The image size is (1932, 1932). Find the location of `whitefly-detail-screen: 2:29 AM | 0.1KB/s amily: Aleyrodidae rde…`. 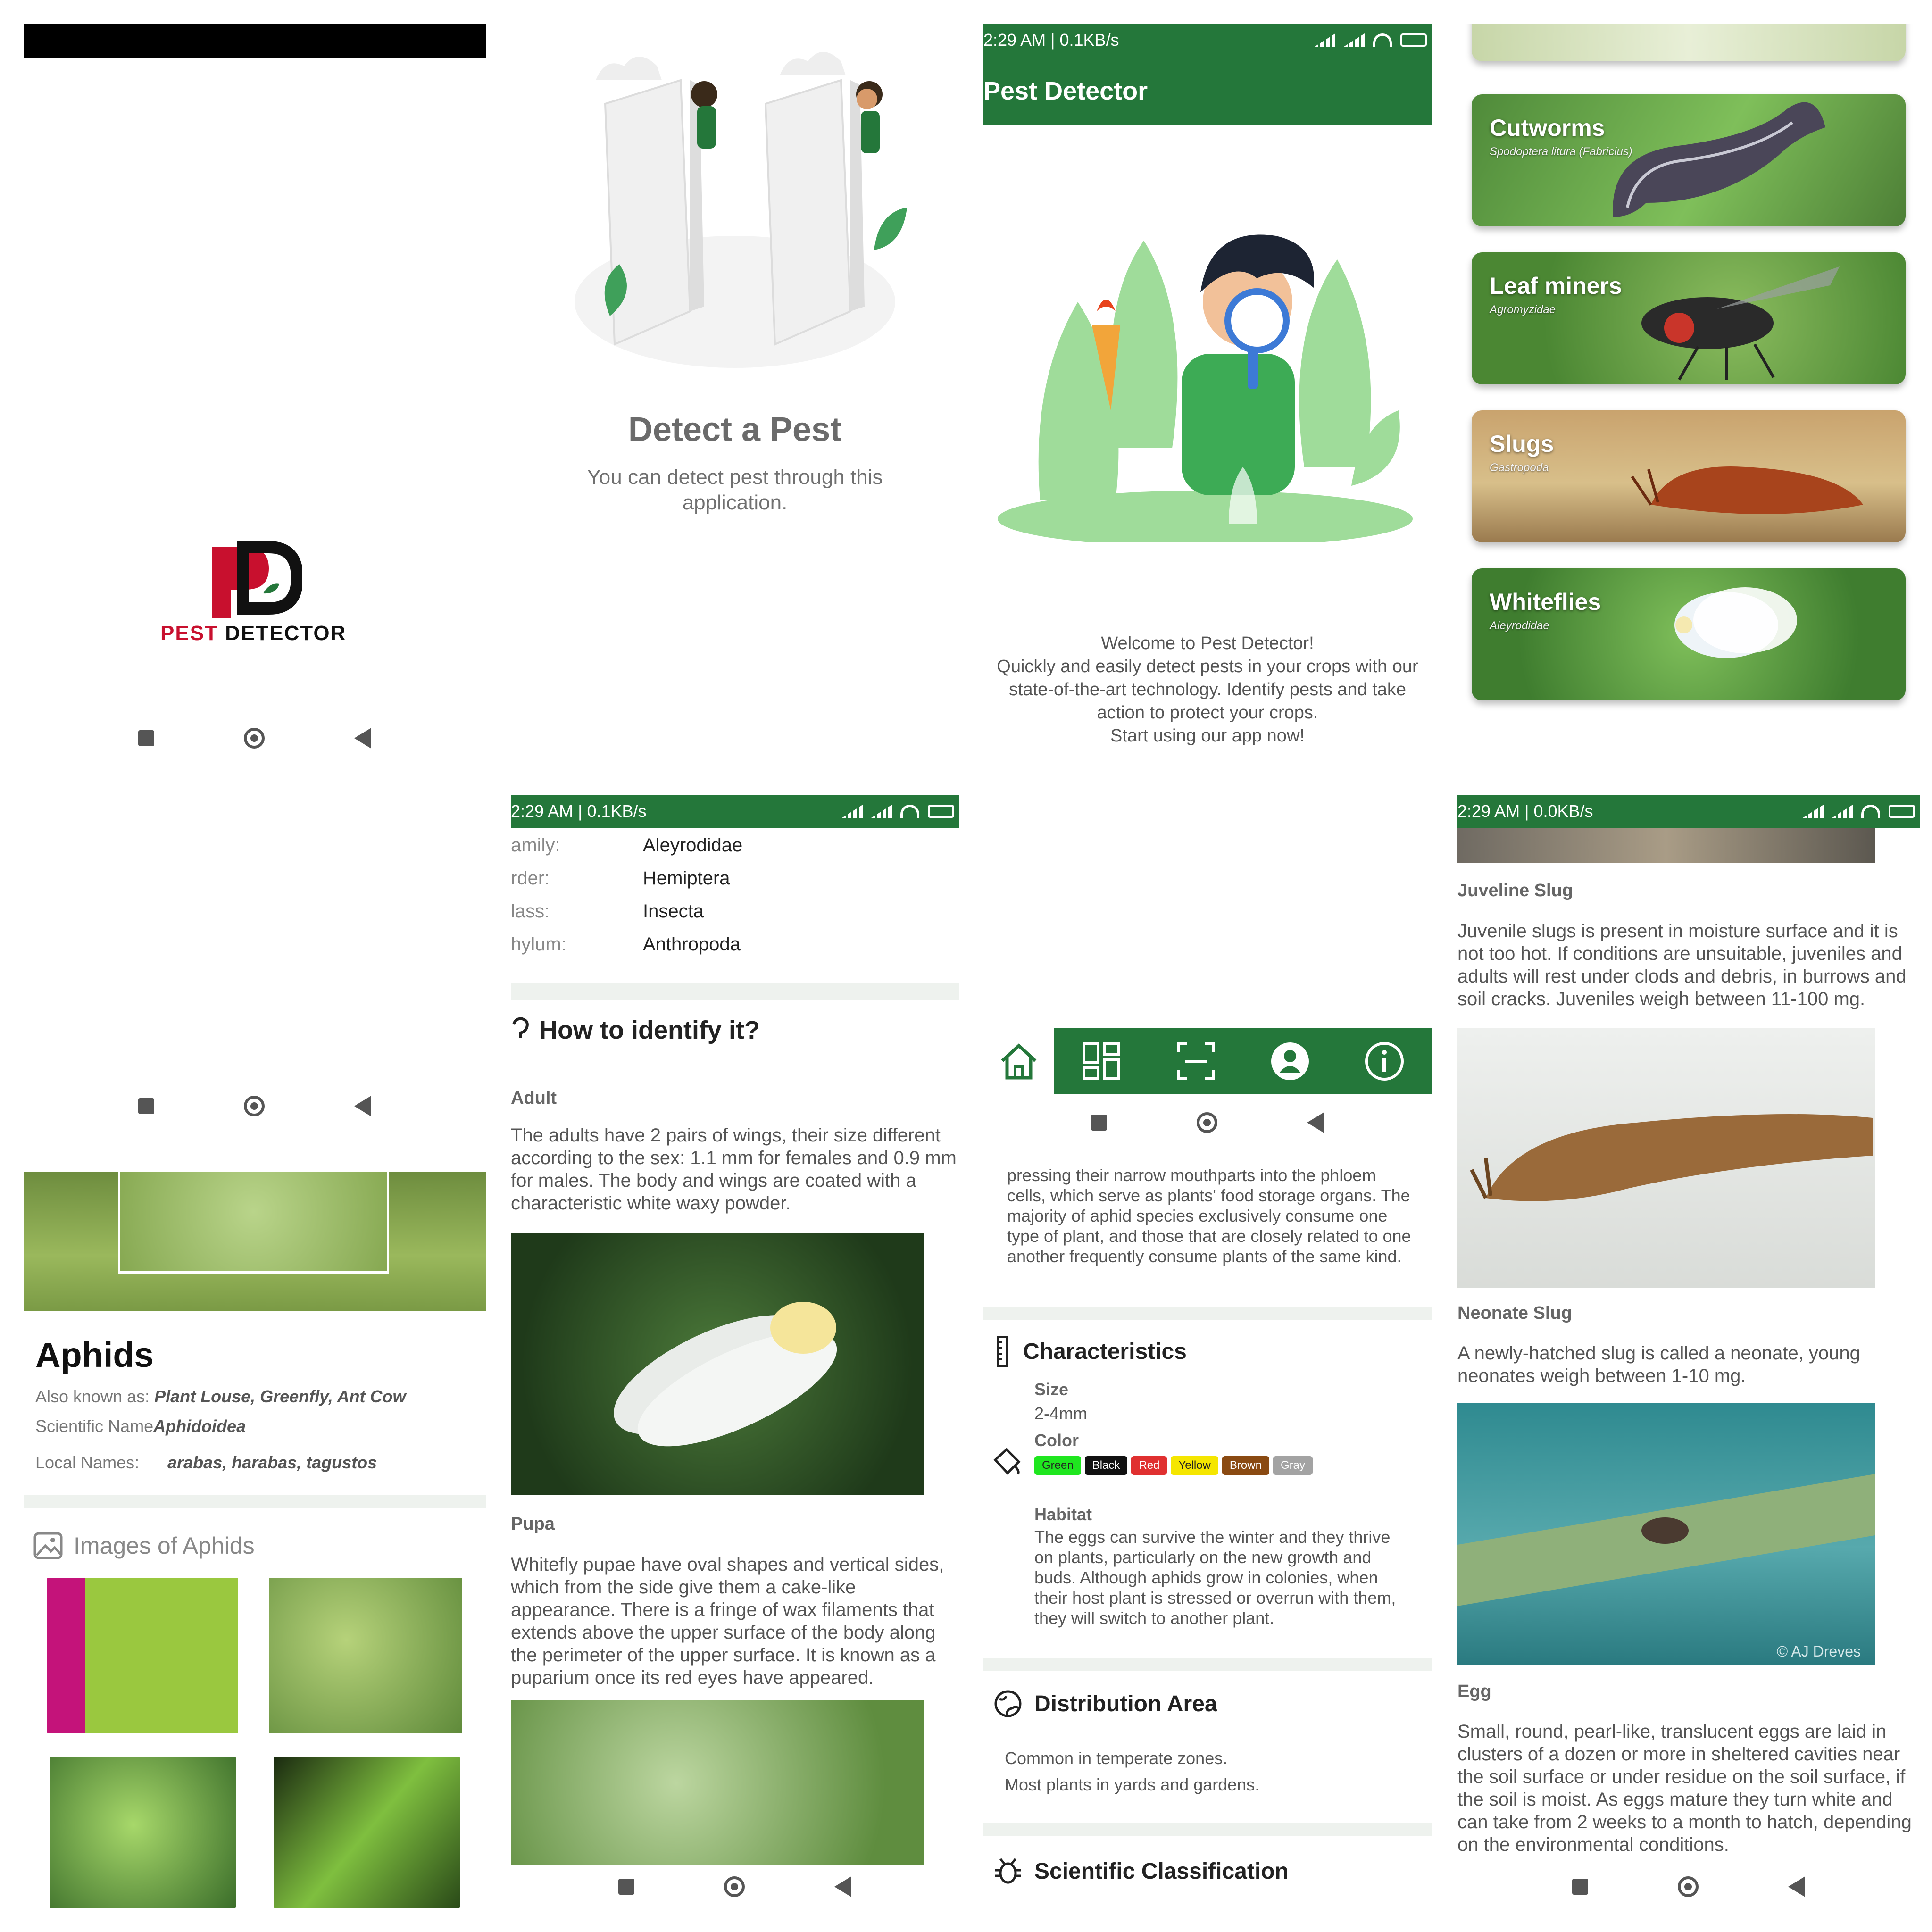

whitefly-detail-screen: 2:29 AM | 0.1KB/s amily: Aleyrodidae rde… is located at coordinates (735, 1351).